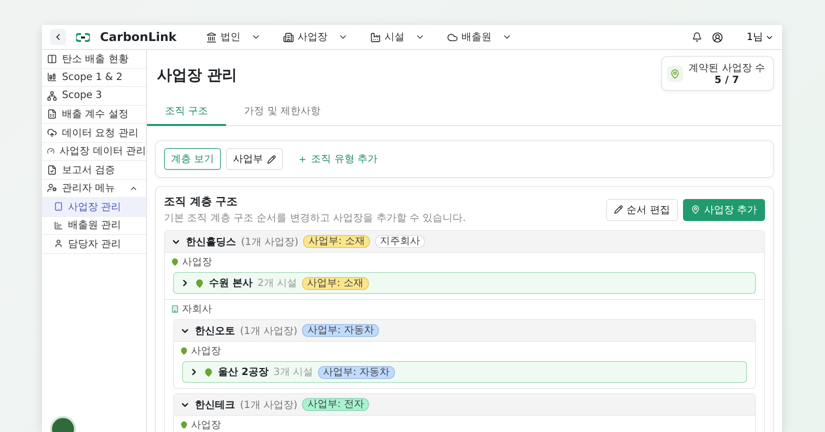 The image size is (825, 432). Describe the element at coordinates (94, 225) in the screenshot. I see `sidebar-item: 배출원 관리` at that location.